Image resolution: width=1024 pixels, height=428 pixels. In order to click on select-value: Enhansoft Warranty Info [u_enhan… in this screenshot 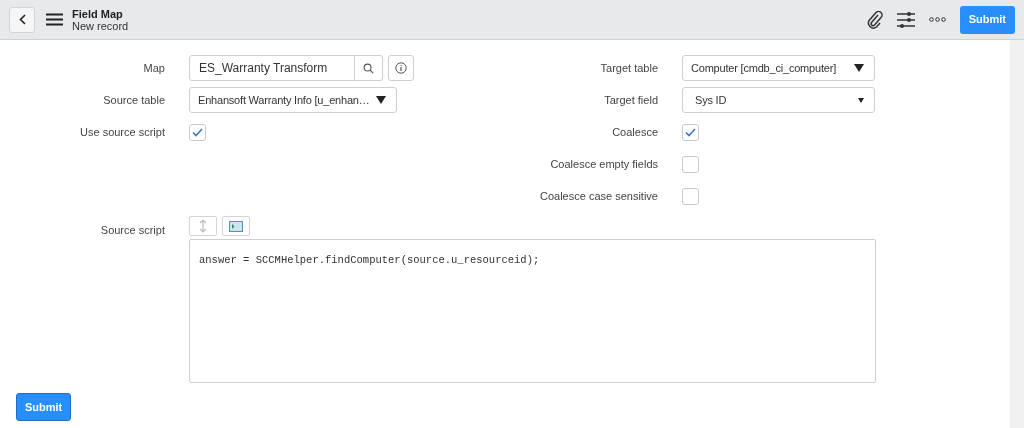, I will do `click(284, 100)`.